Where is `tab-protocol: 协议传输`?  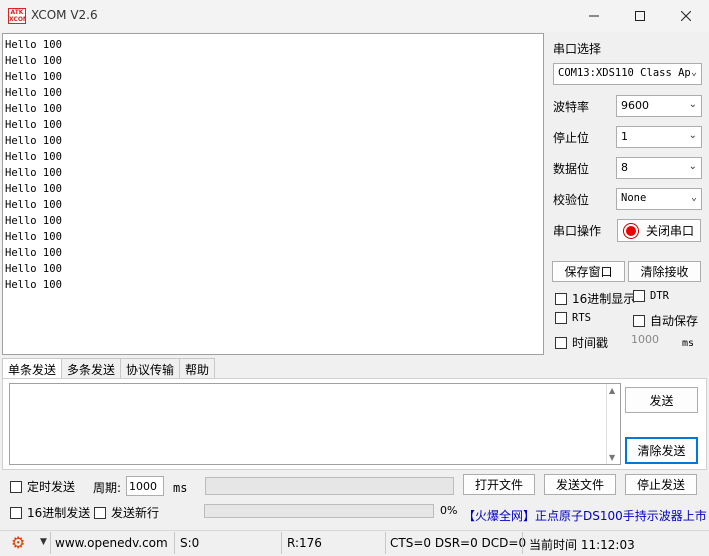
tab-protocol: 协议传输 is located at coordinates (150, 368).